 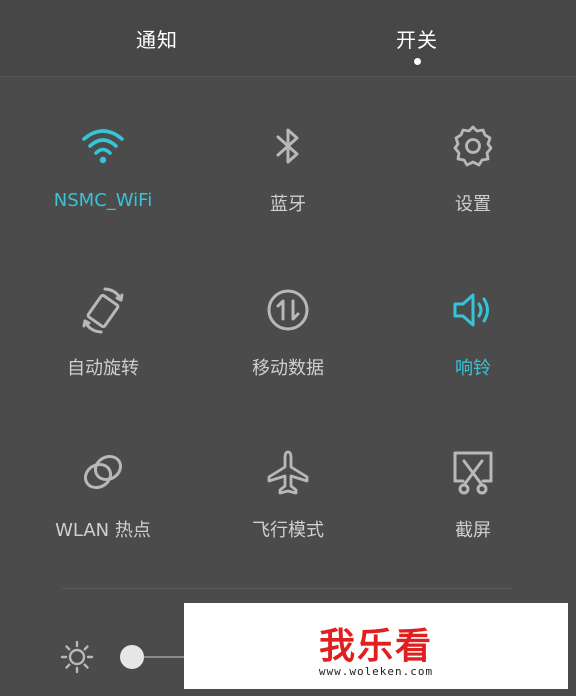 What do you see at coordinates (417, 38) in the screenshot?
I see `tab-switches: 开关` at bounding box center [417, 38].